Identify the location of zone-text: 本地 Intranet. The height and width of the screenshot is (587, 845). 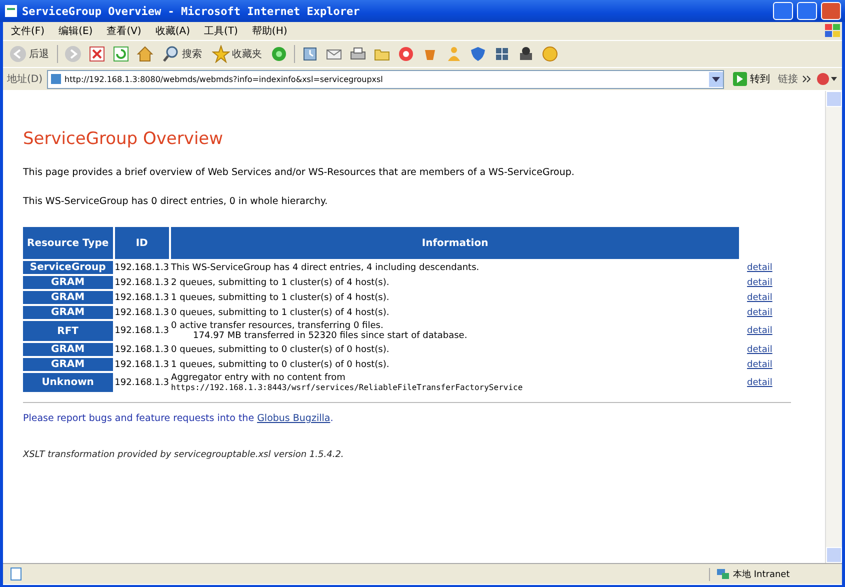
(761, 574).